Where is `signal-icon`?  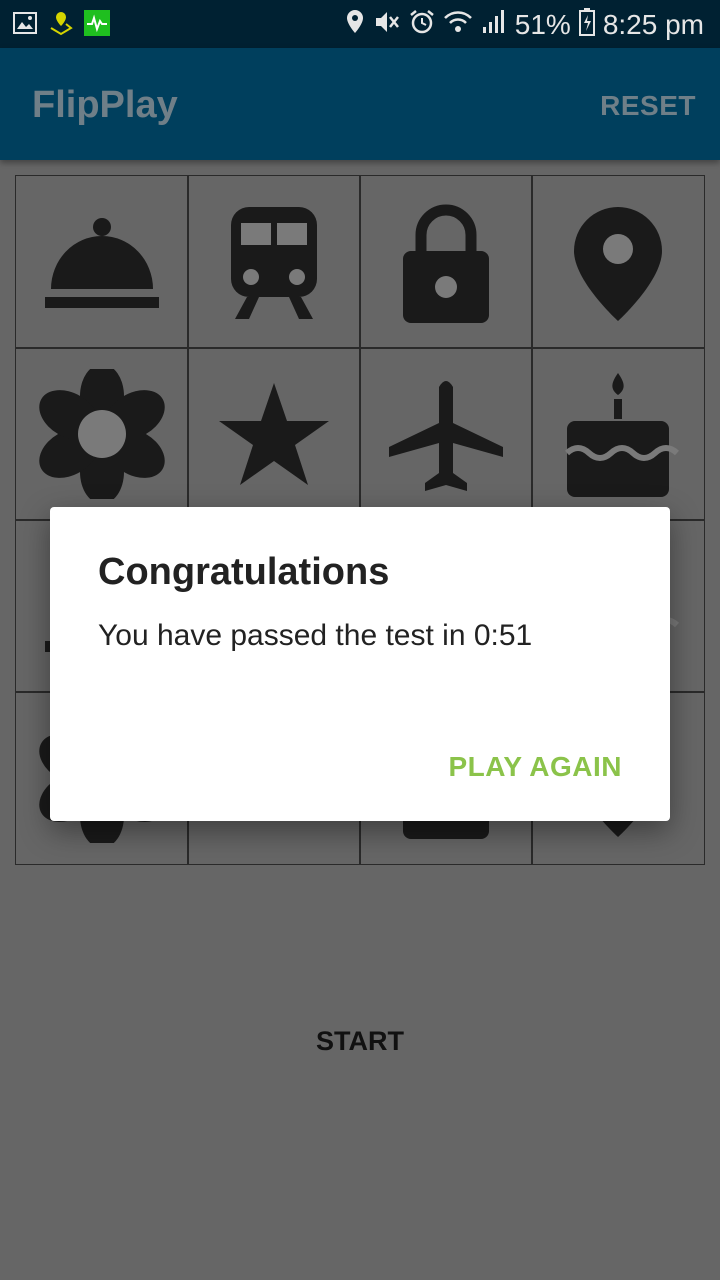 signal-icon is located at coordinates (494, 24).